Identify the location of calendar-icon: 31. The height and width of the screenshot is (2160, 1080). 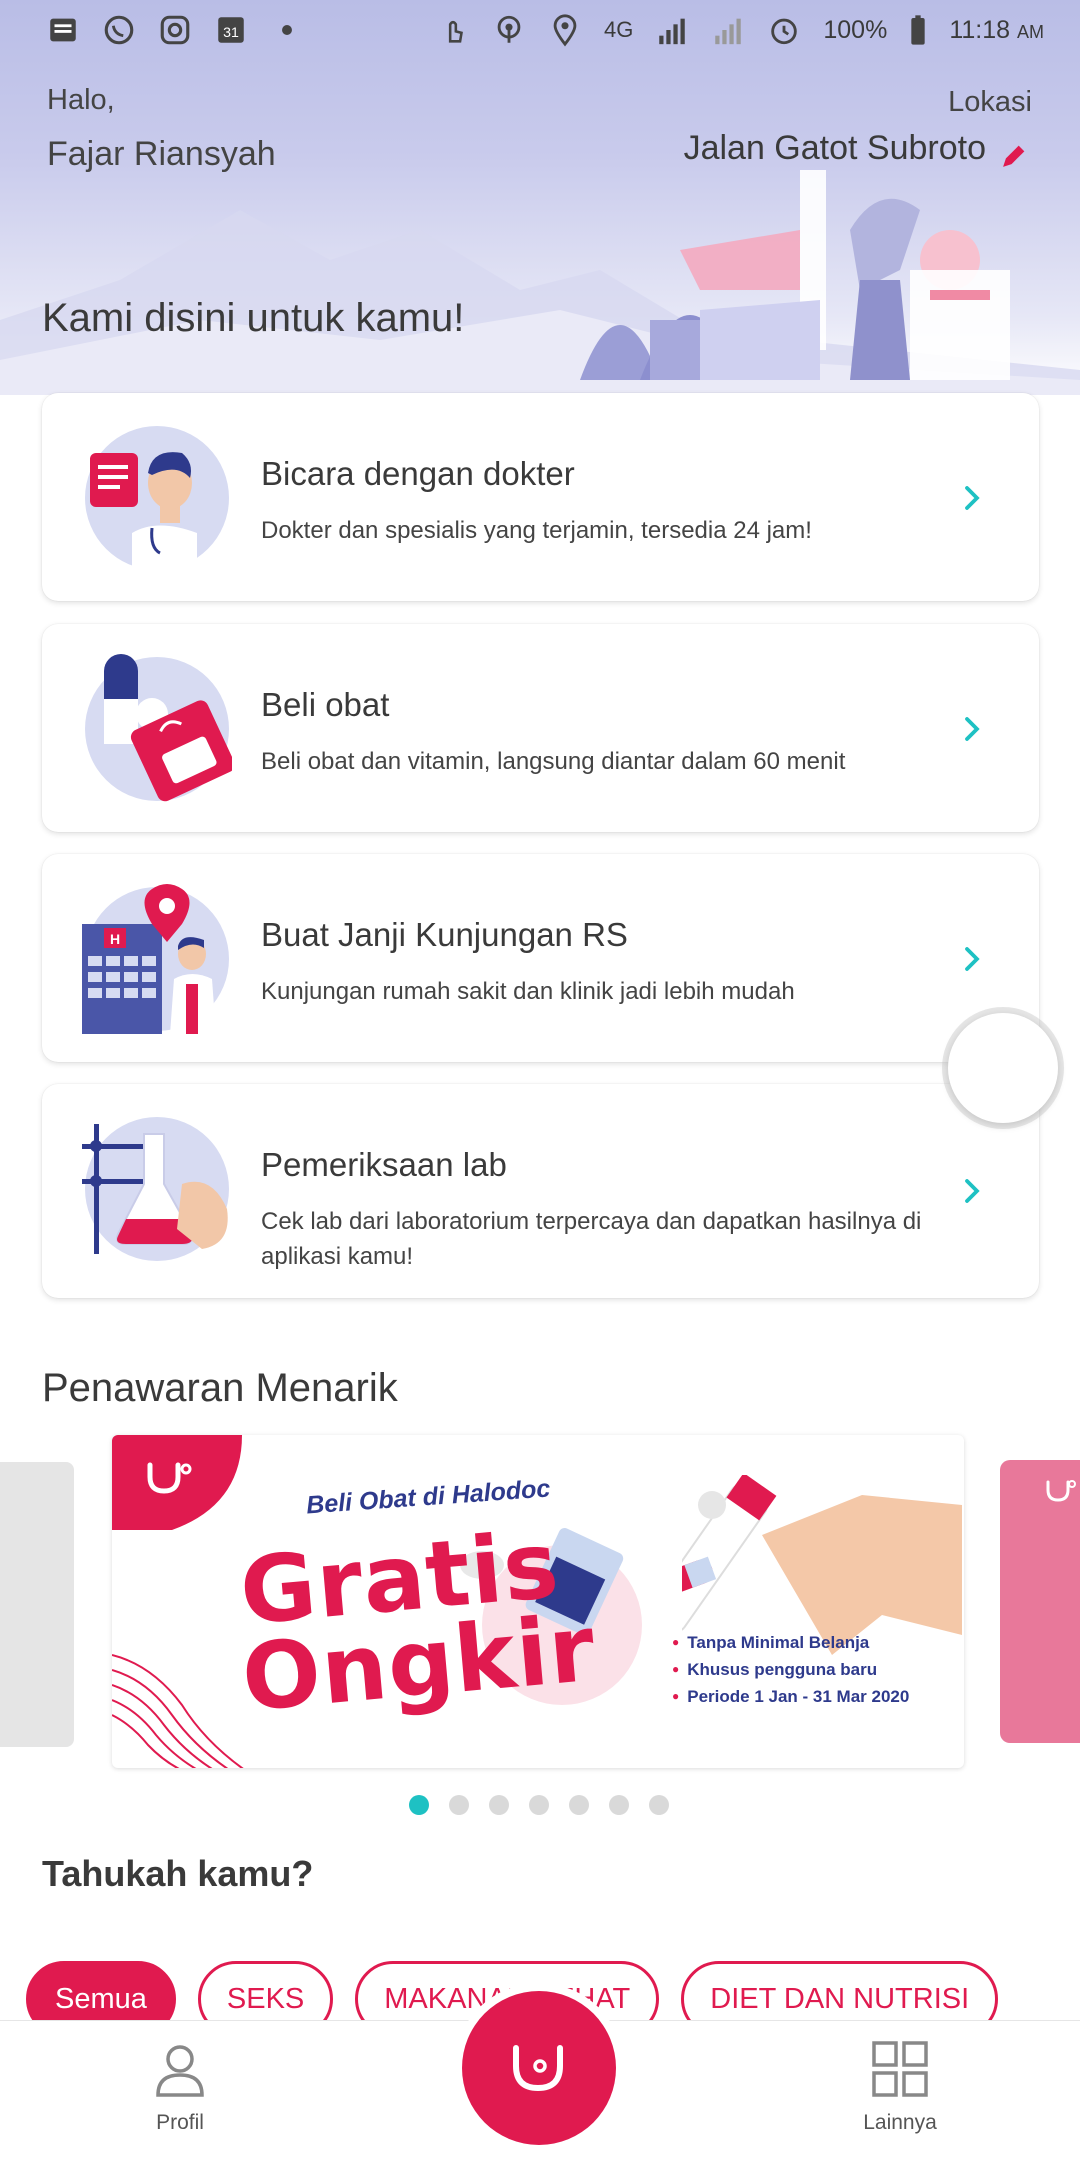
(231, 30).